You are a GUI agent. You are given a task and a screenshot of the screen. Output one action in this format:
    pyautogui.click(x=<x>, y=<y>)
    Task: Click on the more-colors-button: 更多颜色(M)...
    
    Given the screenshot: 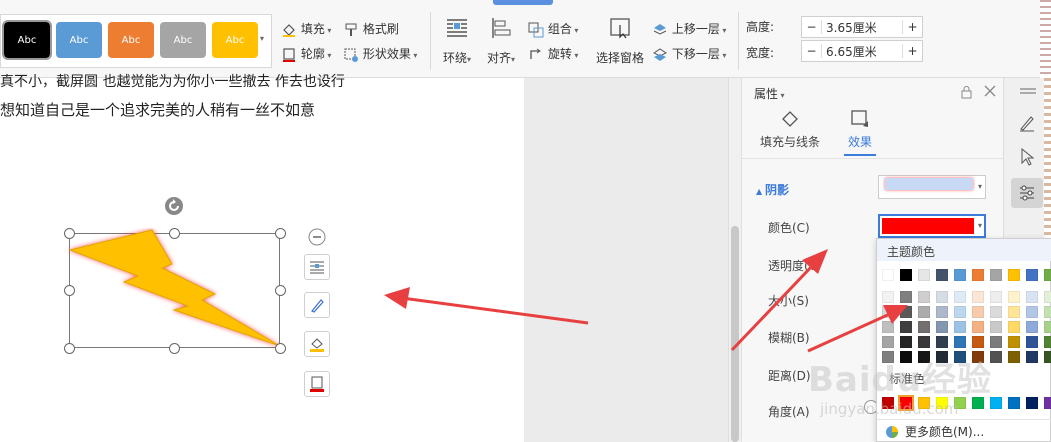 What is the action you would take?
    pyautogui.click(x=934, y=431)
    